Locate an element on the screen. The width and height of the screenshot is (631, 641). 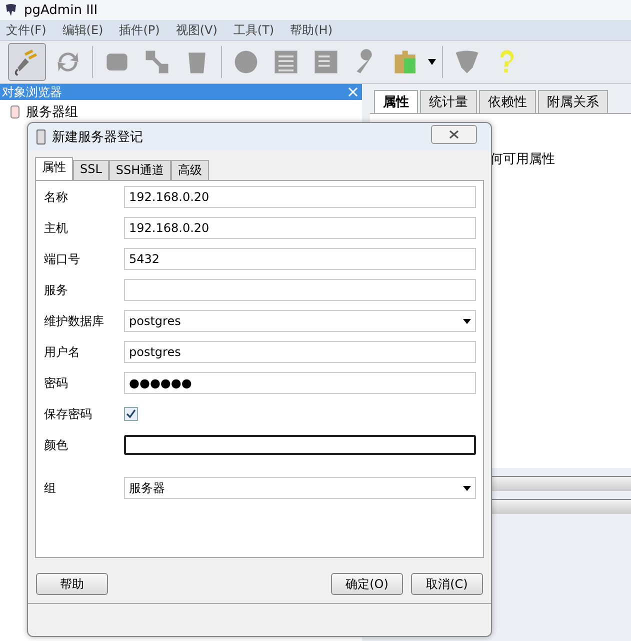
tab: SSH通道 is located at coordinates (140, 170).